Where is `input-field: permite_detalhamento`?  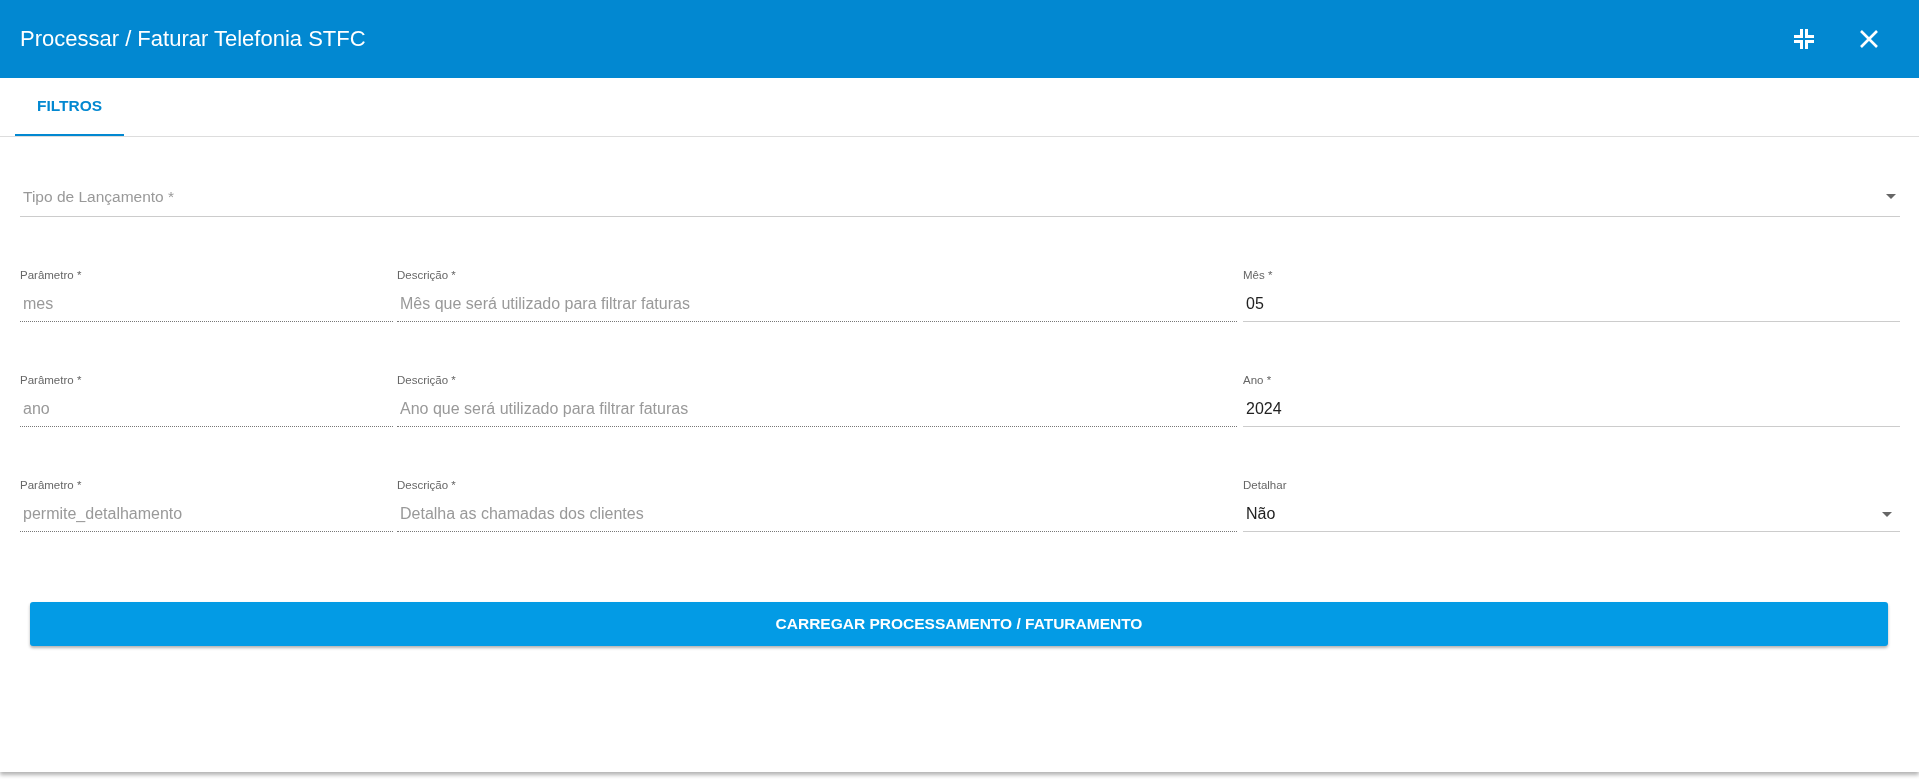
input-field: permite_detalhamento is located at coordinates (206, 517).